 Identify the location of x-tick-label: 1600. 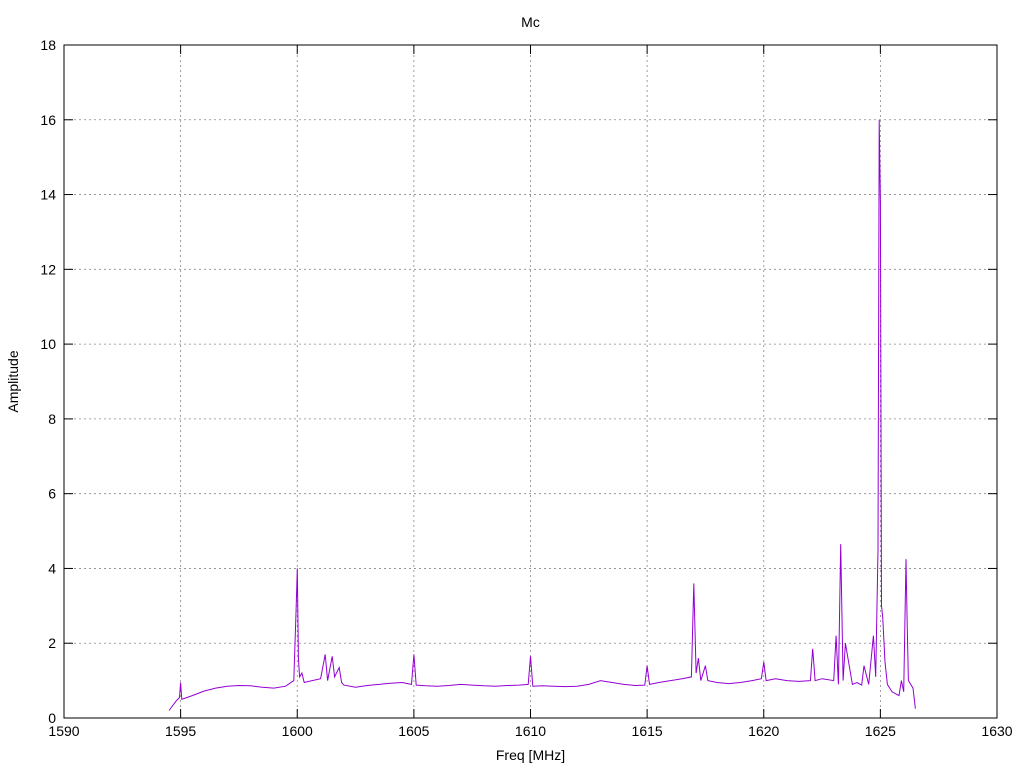
(297, 731).